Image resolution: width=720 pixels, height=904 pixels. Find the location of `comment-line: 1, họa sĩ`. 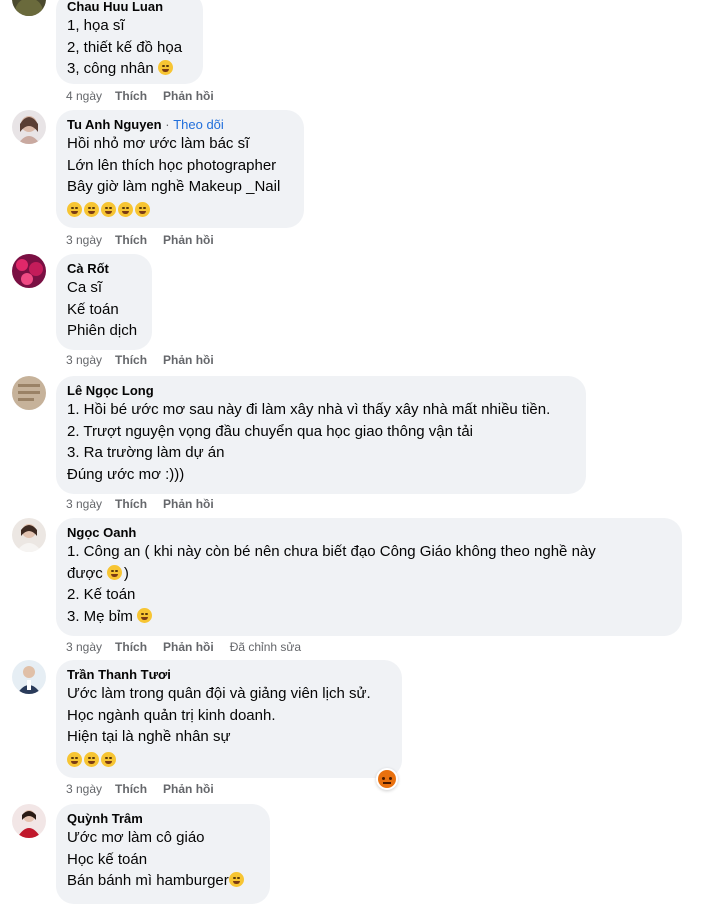

comment-line: 1, họa sĩ is located at coordinates (96, 25).